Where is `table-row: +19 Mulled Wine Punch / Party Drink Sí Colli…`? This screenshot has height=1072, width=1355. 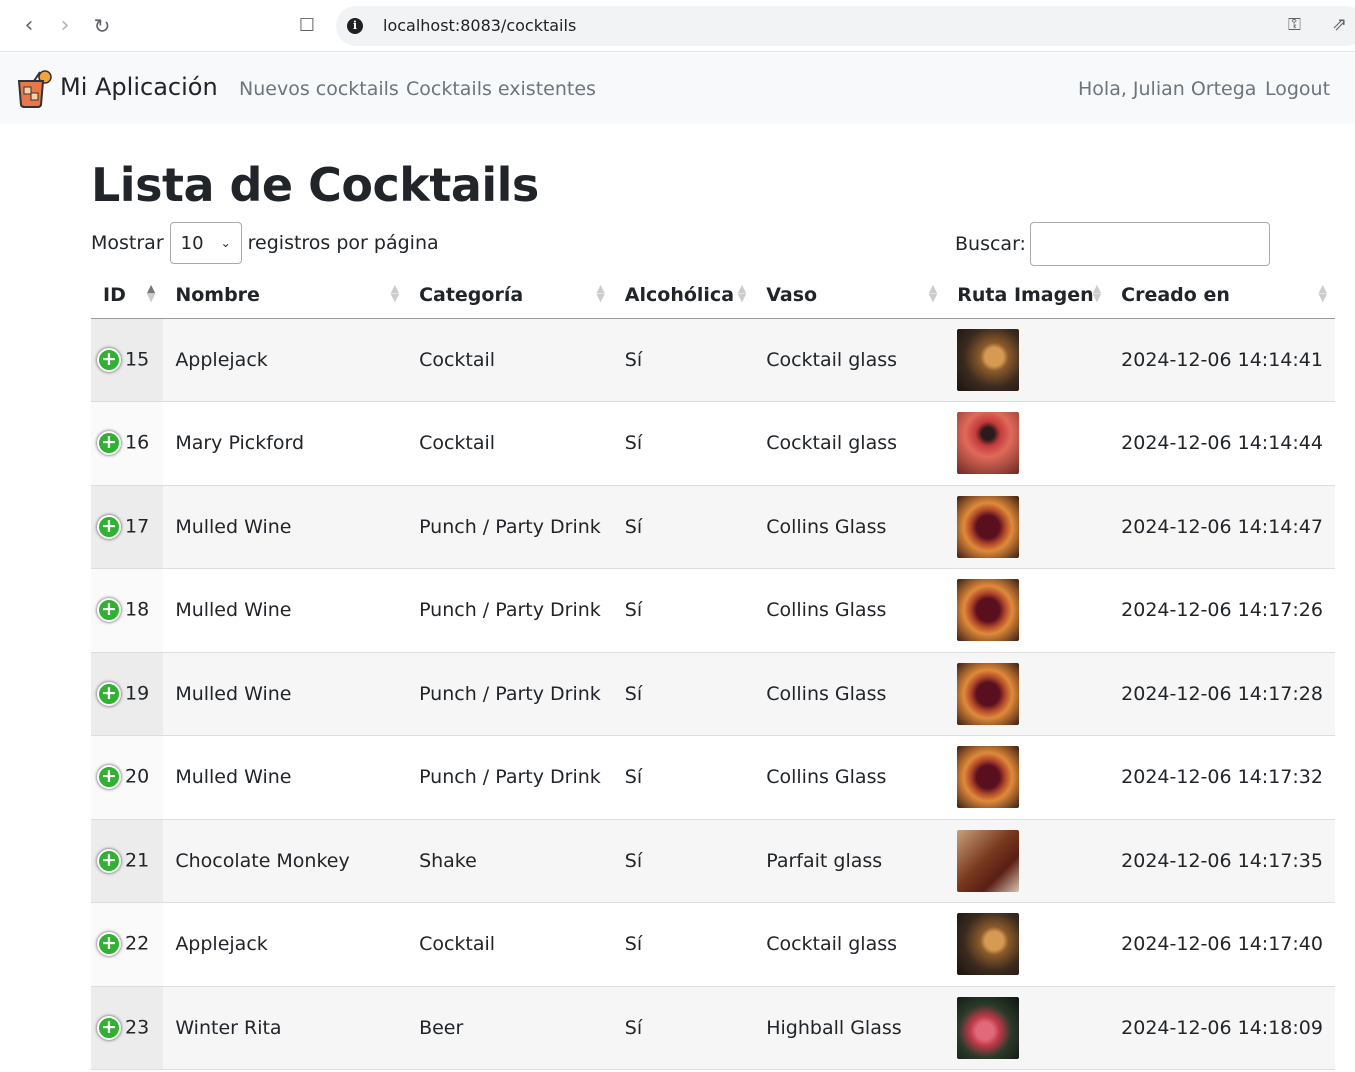 table-row: +19 Mulled Wine Punch / Party Drink Sí Colli… is located at coordinates (713, 694).